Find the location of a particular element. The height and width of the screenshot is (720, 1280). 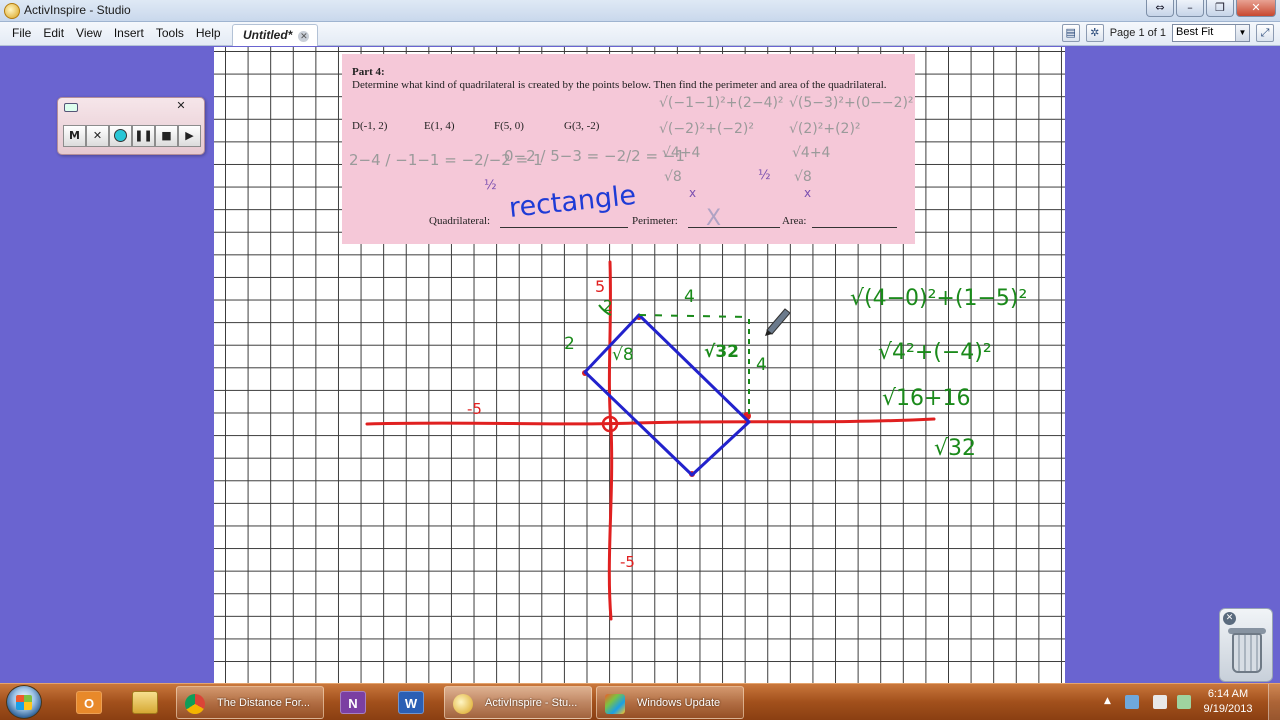

title-bar: ActivInspire - Studio ⇔ – ❐ ✕ is located at coordinates (640, 11).